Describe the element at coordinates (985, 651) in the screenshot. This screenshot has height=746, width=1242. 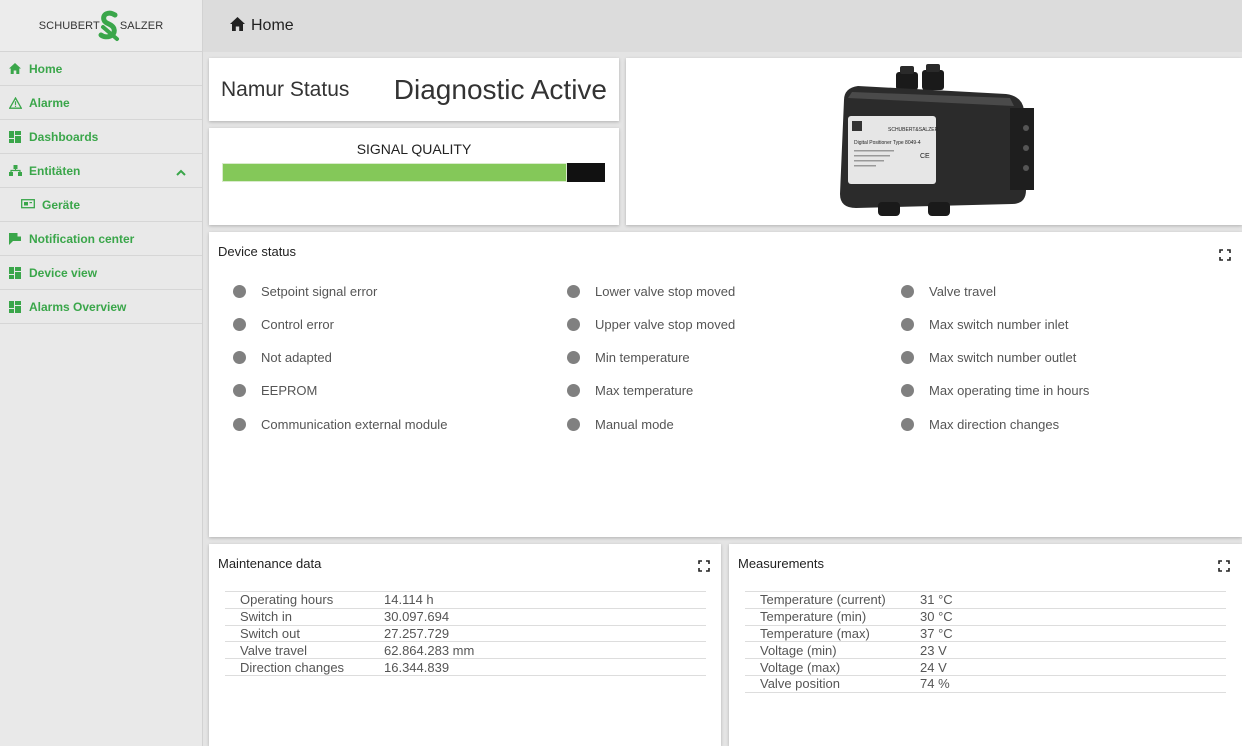
I see `table-row: Voltage (min) 23 V` at that location.